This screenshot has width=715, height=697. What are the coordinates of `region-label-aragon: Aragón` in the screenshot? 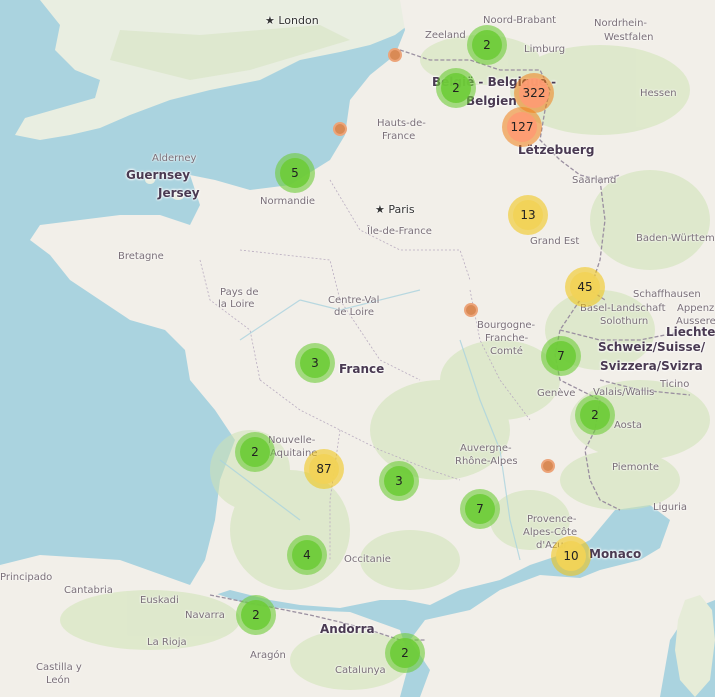 It's located at (268, 655).